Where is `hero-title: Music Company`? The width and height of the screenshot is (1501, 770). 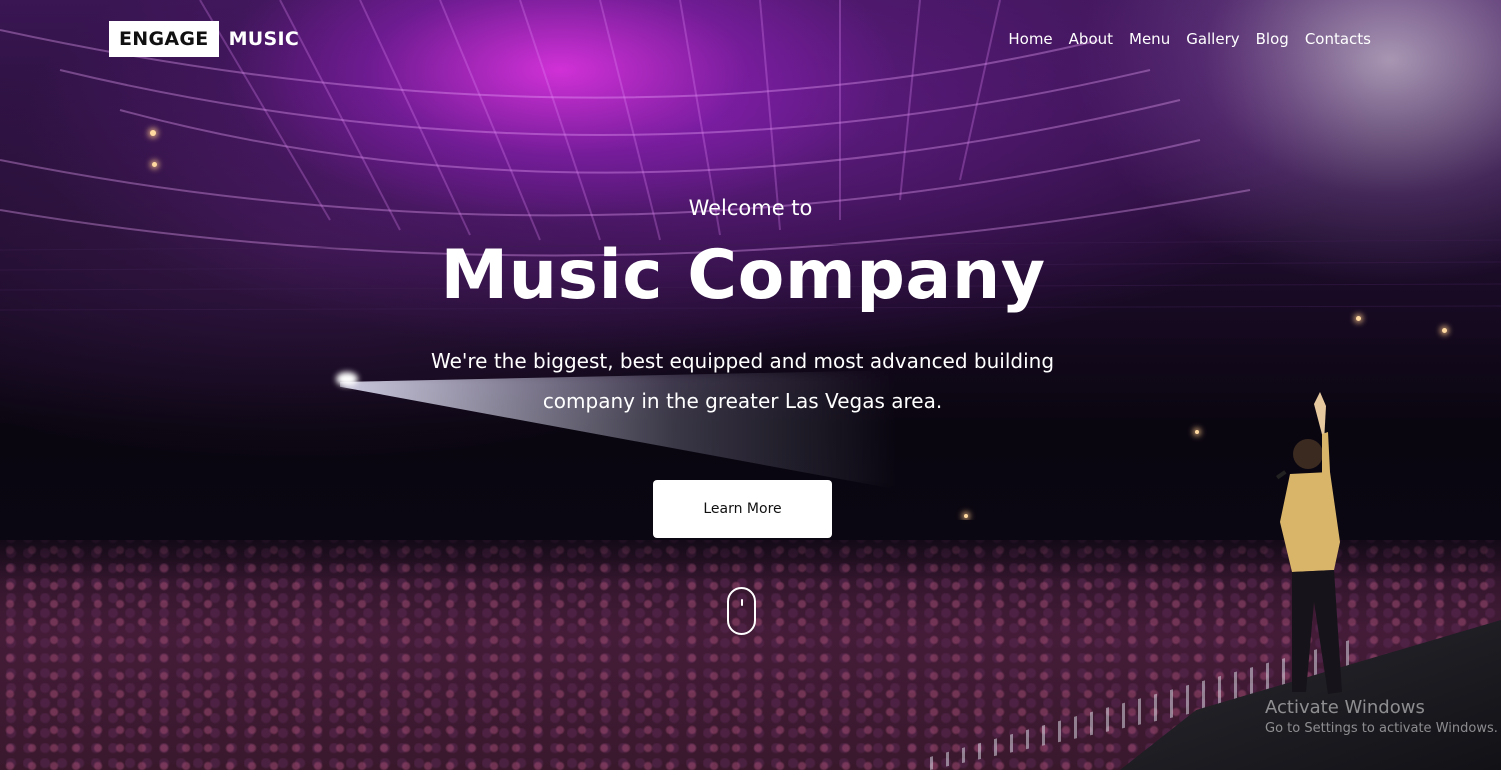
hero-title: Music Company is located at coordinates (743, 275).